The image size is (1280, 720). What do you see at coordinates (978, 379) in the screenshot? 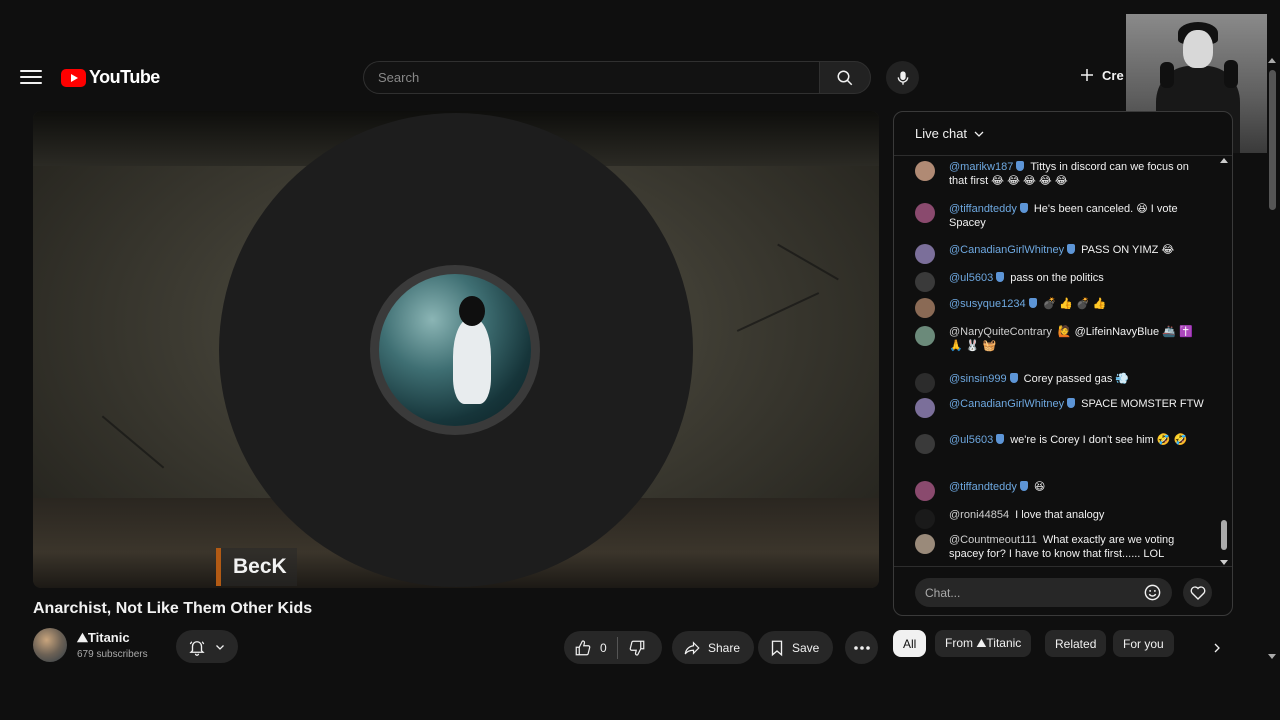
I see `chat-author: @sinsin999` at bounding box center [978, 379].